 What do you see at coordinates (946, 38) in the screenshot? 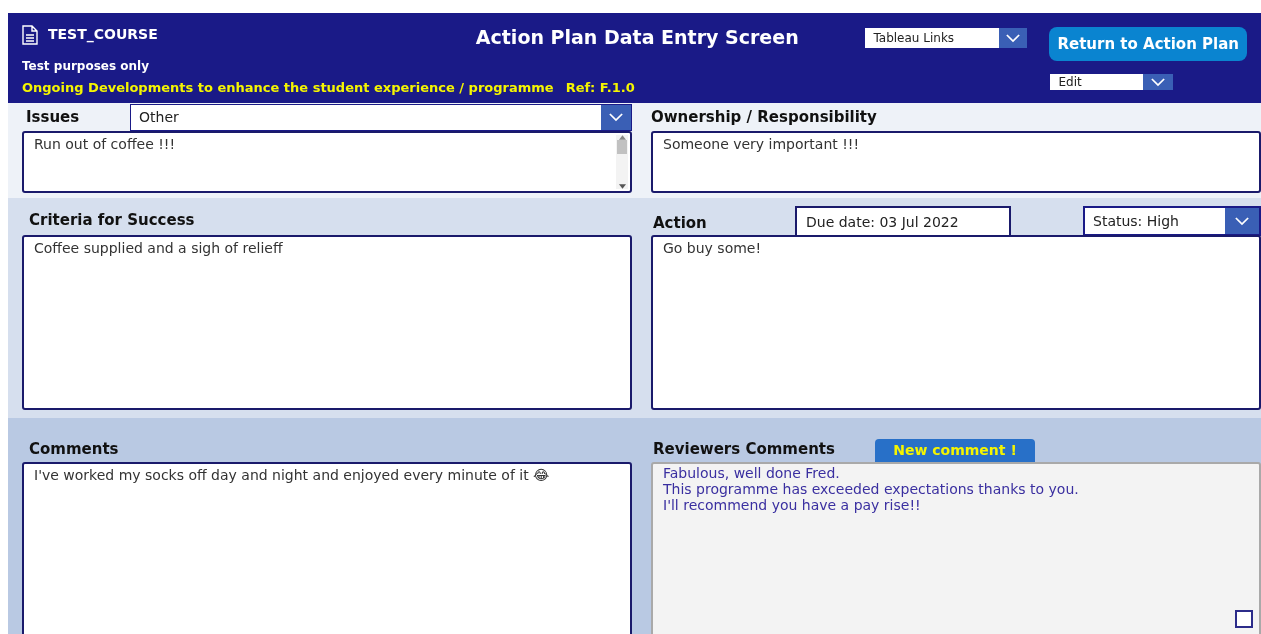
I see `links-dropdown: Tableau Links` at bounding box center [946, 38].